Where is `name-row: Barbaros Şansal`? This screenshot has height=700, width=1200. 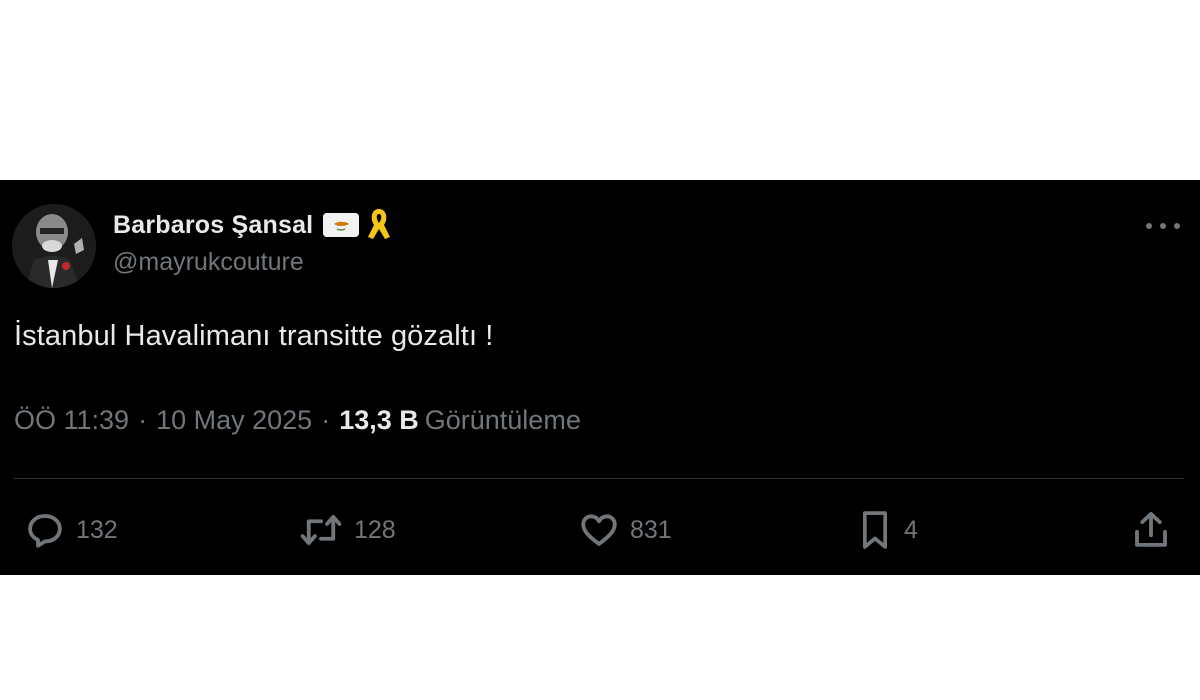 name-row: Barbaros Şansal is located at coordinates (253, 225).